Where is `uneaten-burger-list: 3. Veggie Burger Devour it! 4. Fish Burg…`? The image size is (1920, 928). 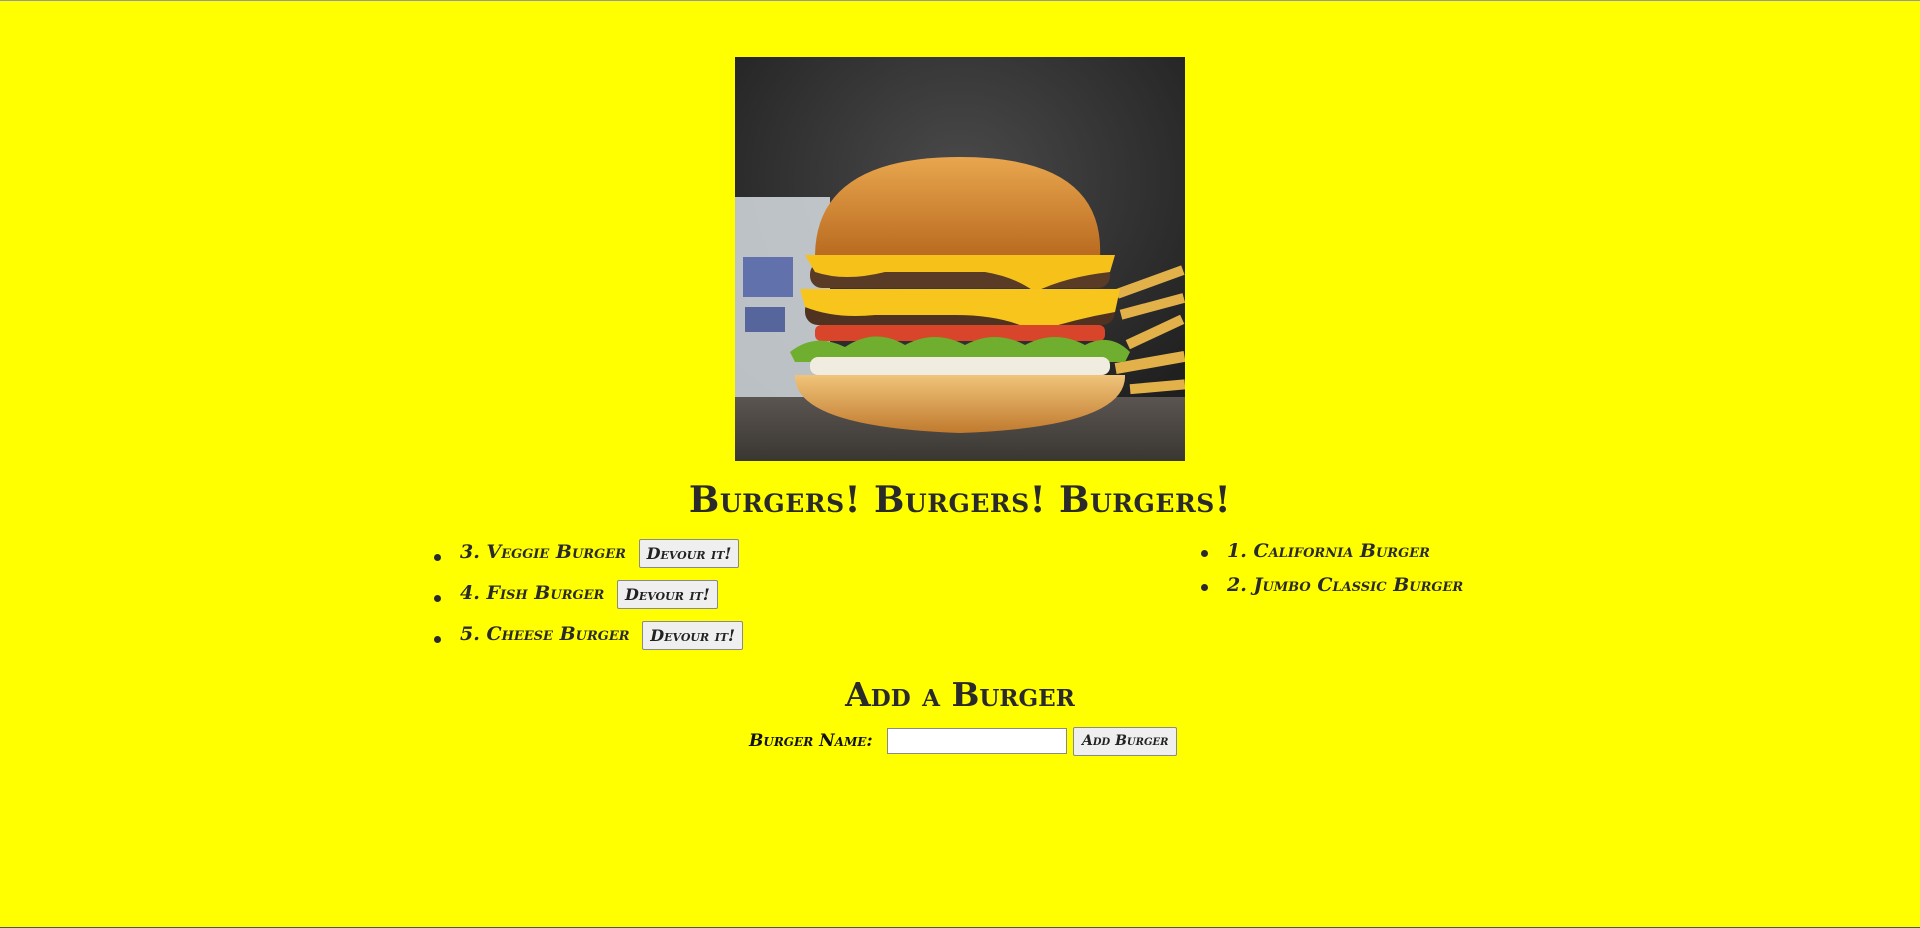
uneaten-burger-list: 3. Veggie Burger Devour it! 4. Fish Burg… is located at coordinates (589, 598).